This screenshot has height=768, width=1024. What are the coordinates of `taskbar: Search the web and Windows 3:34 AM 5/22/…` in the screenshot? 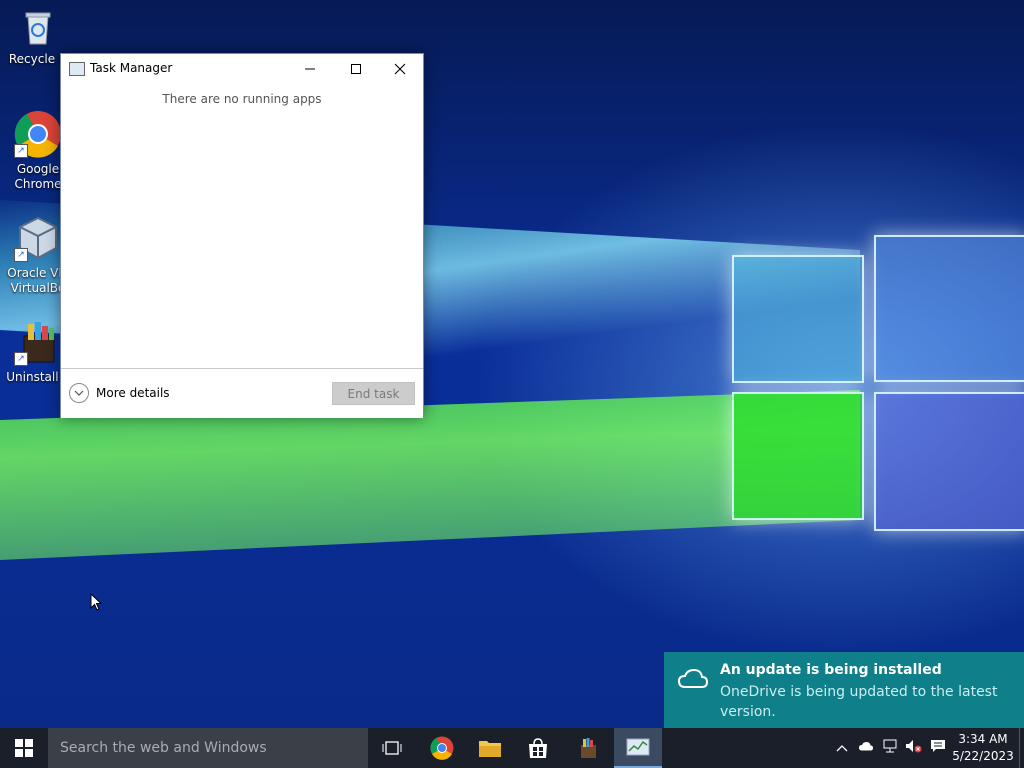 It's located at (512, 748).